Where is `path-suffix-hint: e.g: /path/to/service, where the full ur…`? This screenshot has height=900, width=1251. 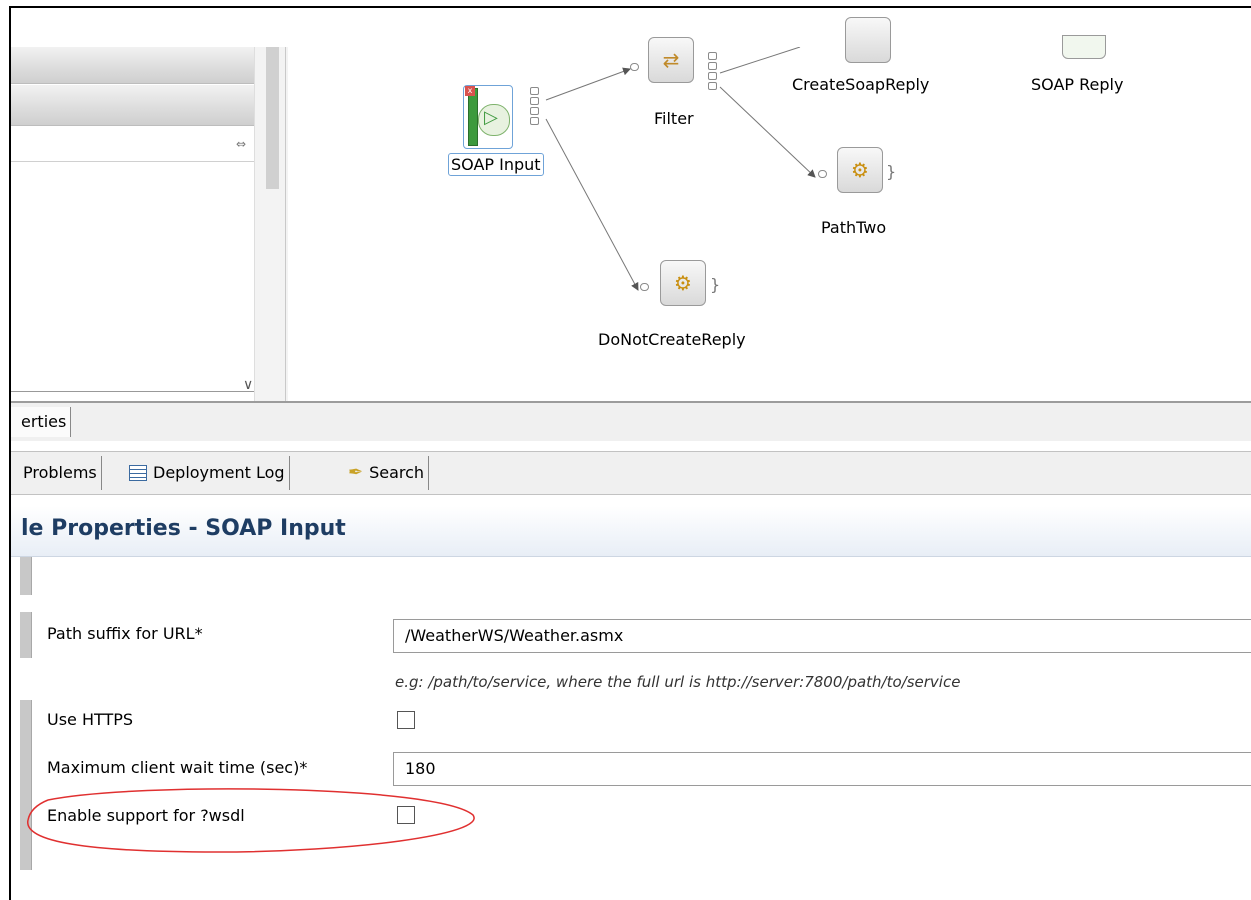
path-suffix-hint: e.g: /path/to/service, where the full ur… is located at coordinates (678, 682).